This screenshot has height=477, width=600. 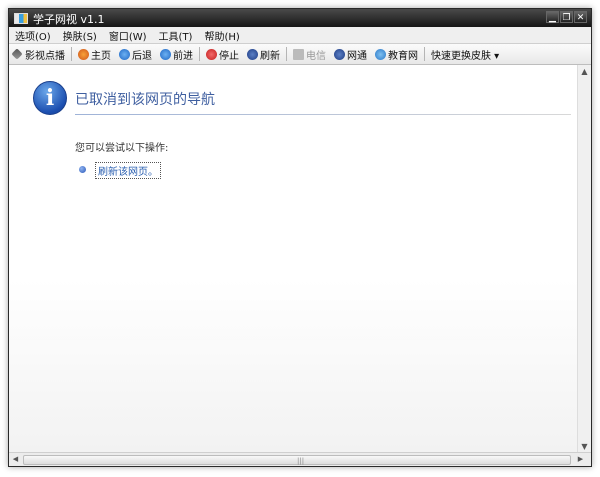 I want to click on close-button: ✕, so click(x=580, y=17).